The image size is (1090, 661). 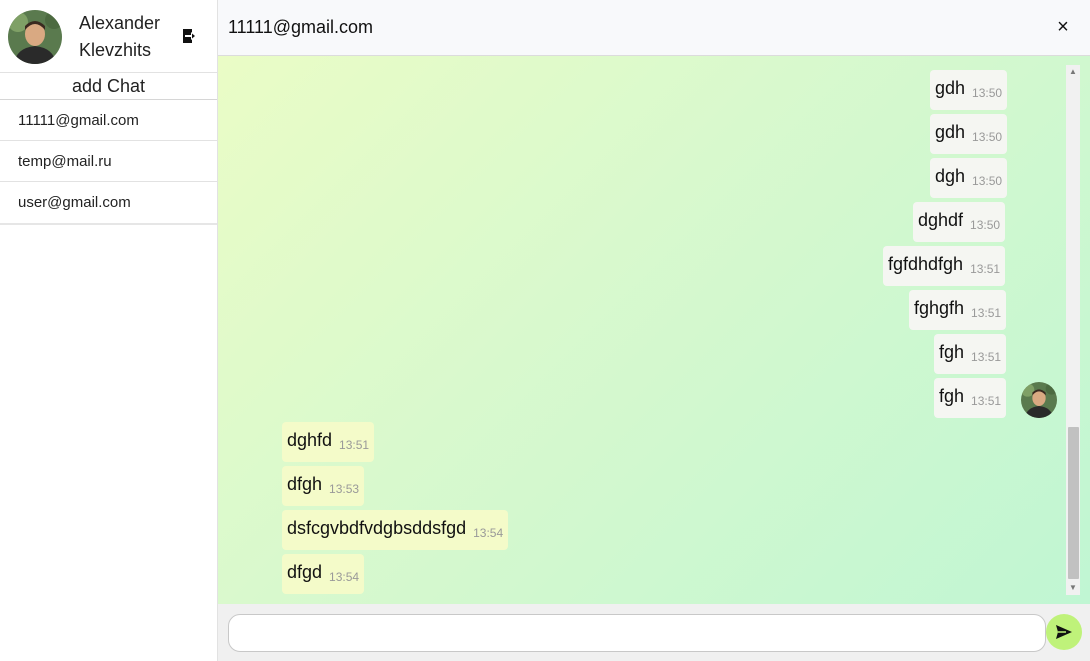 I want to click on message-bubble-incoming: dghfd 13:51, so click(x=328, y=442).